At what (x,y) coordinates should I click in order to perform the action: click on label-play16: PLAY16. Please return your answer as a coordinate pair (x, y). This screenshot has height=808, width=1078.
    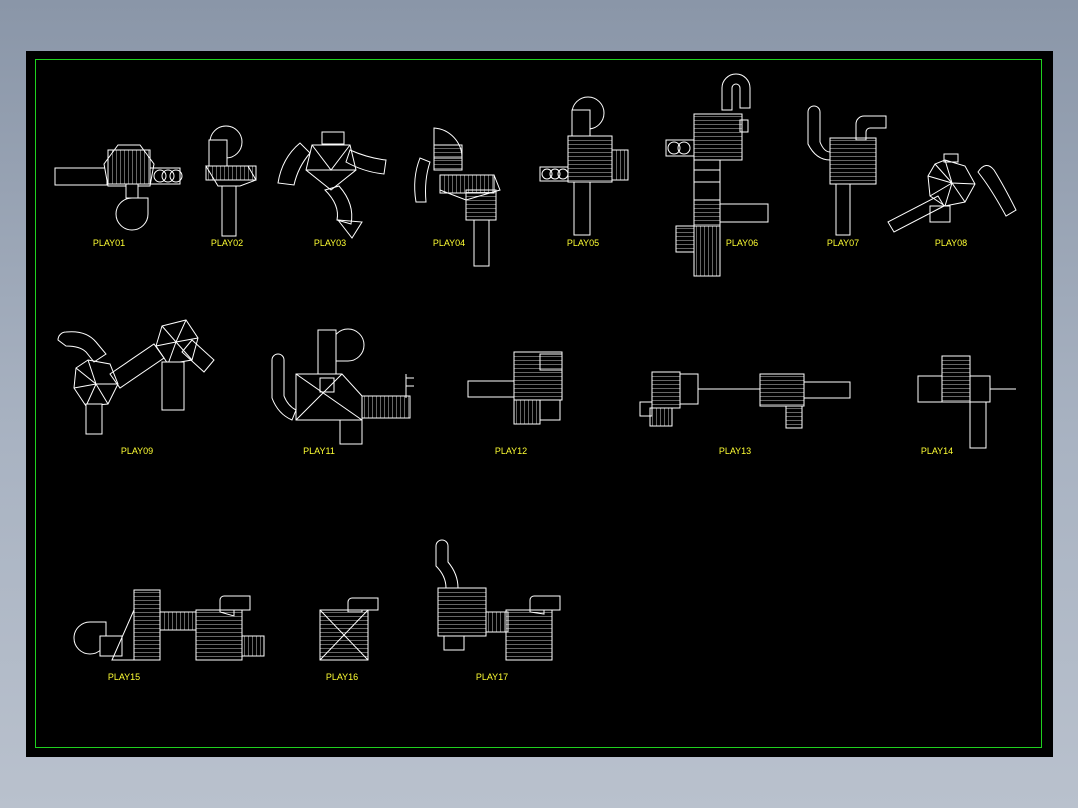
    Looking at the image, I should click on (342, 677).